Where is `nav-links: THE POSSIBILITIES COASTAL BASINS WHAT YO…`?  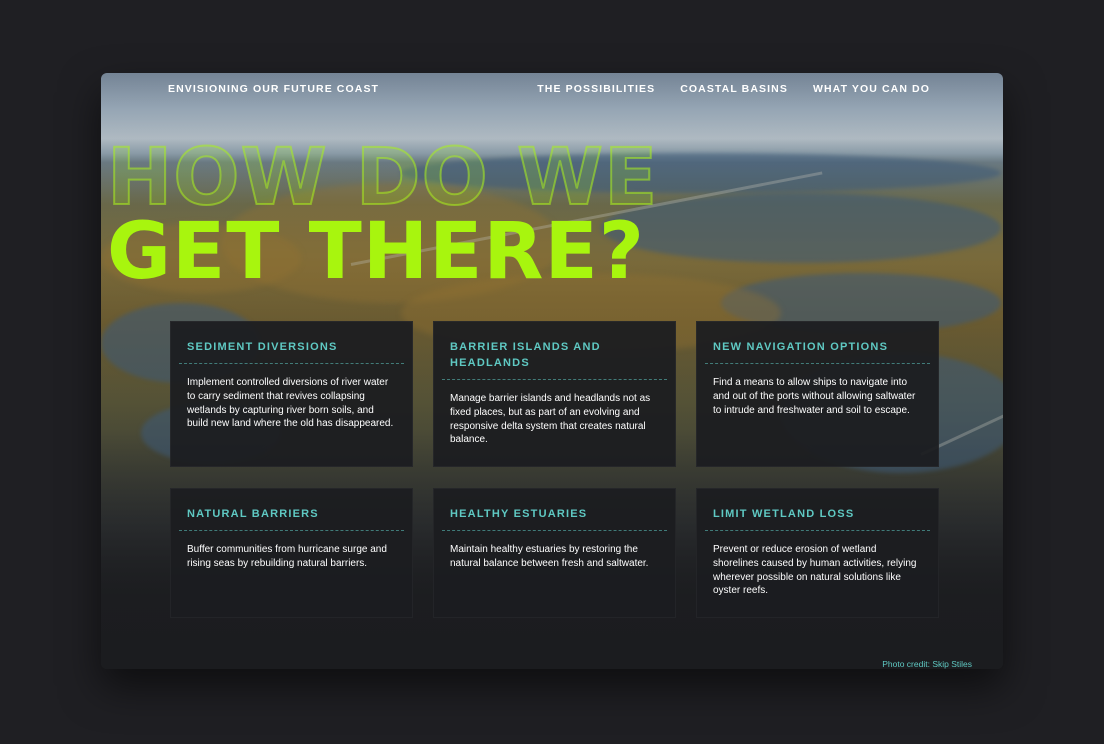 nav-links: THE POSSIBILITIES COASTAL BASINS WHAT YO… is located at coordinates (733, 89).